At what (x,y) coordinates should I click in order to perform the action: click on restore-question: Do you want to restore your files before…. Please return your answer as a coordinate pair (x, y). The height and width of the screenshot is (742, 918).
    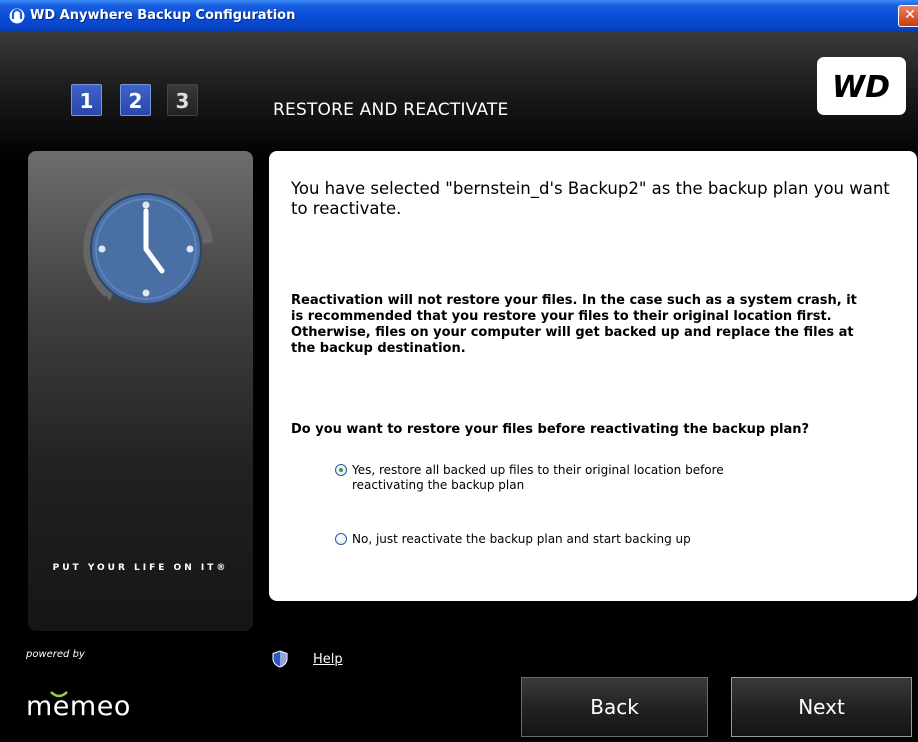
    Looking at the image, I should click on (550, 429).